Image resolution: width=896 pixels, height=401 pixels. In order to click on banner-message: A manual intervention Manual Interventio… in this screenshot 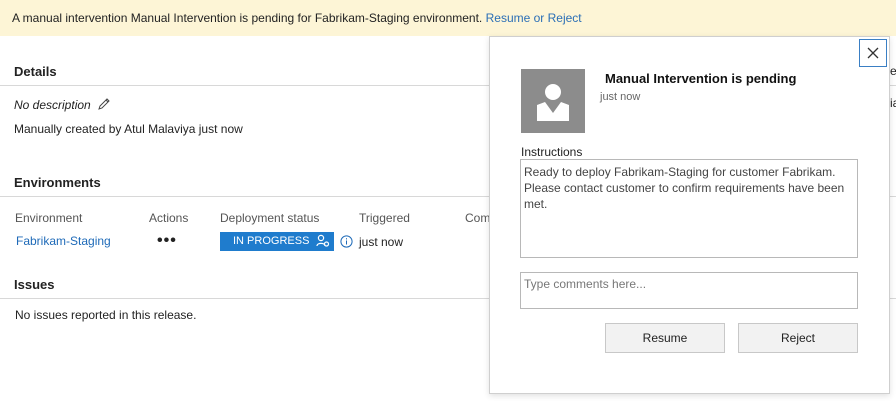, I will do `click(247, 18)`.